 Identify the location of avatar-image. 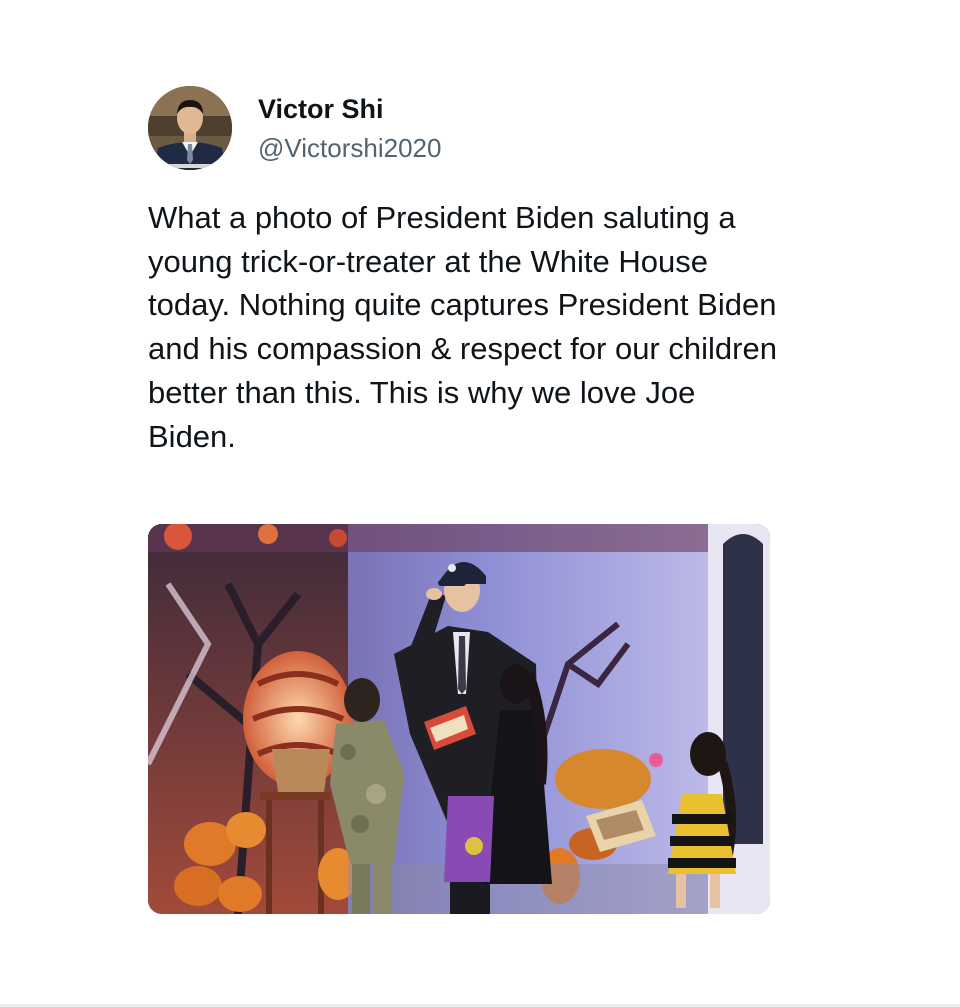
(190, 128).